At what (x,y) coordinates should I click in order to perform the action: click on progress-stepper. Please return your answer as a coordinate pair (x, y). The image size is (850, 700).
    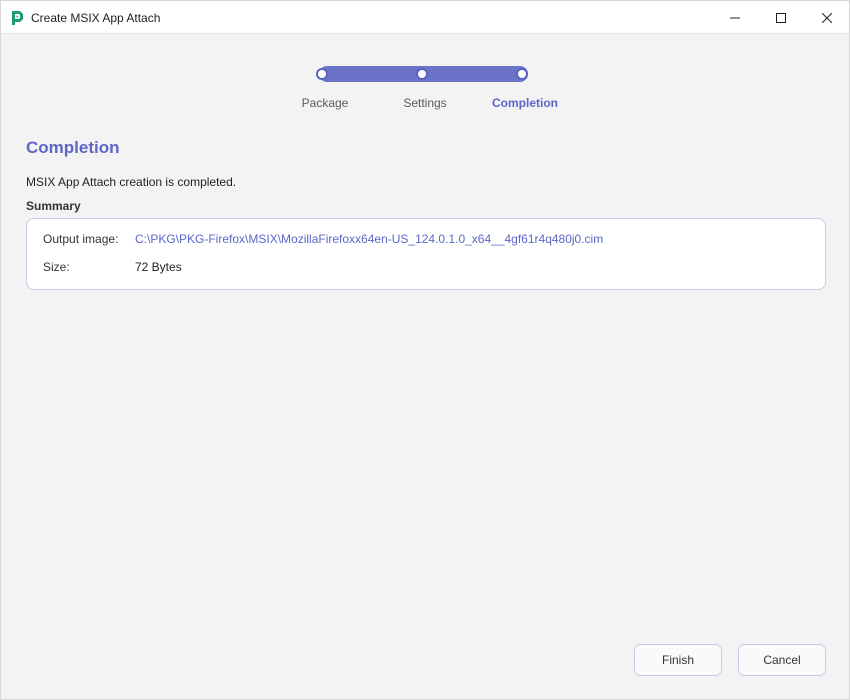
    Looking at the image, I should click on (422, 74).